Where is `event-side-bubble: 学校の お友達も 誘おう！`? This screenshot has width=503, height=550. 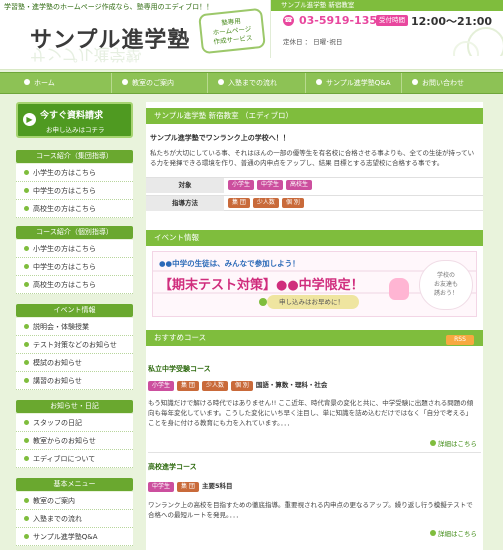
event-side-bubble: 学校の お友達も 誘おう！ is located at coordinates (446, 285).